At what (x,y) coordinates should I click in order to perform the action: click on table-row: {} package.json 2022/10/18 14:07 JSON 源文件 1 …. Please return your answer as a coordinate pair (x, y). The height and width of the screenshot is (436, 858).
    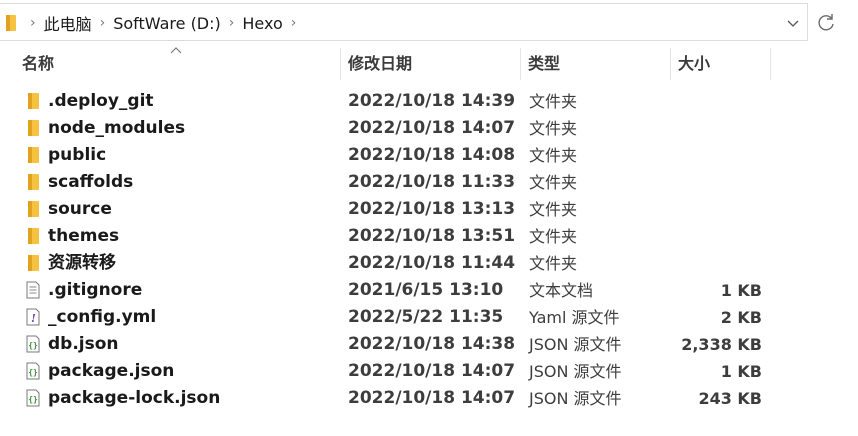
    Looking at the image, I should click on (429, 371).